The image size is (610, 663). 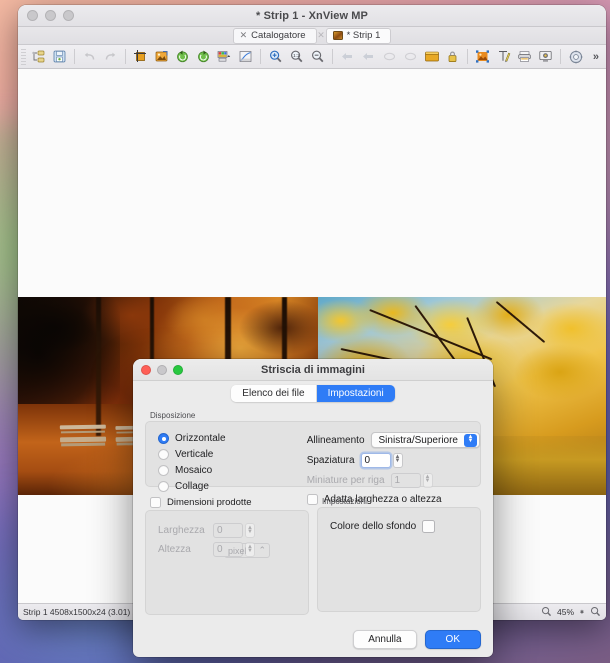 What do you see at coordinates (59, 57) in the screenshot?
I see `save-icon` at bounding box center [59, 57].